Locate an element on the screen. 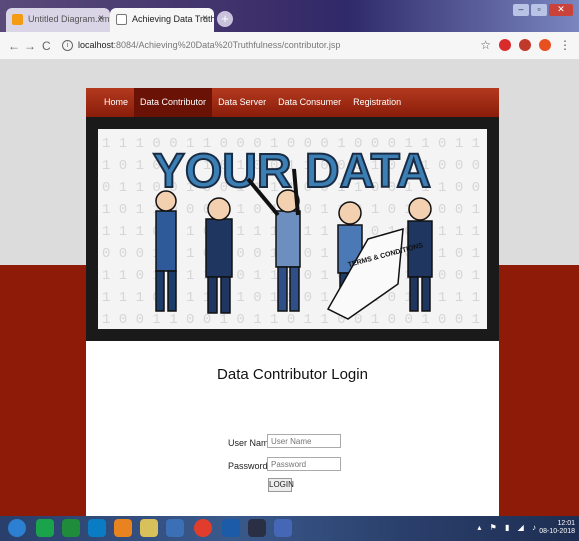 This screenshot has width=579, height=541. clock-date: 08-10-2018 is located at coordinates (557, 531).